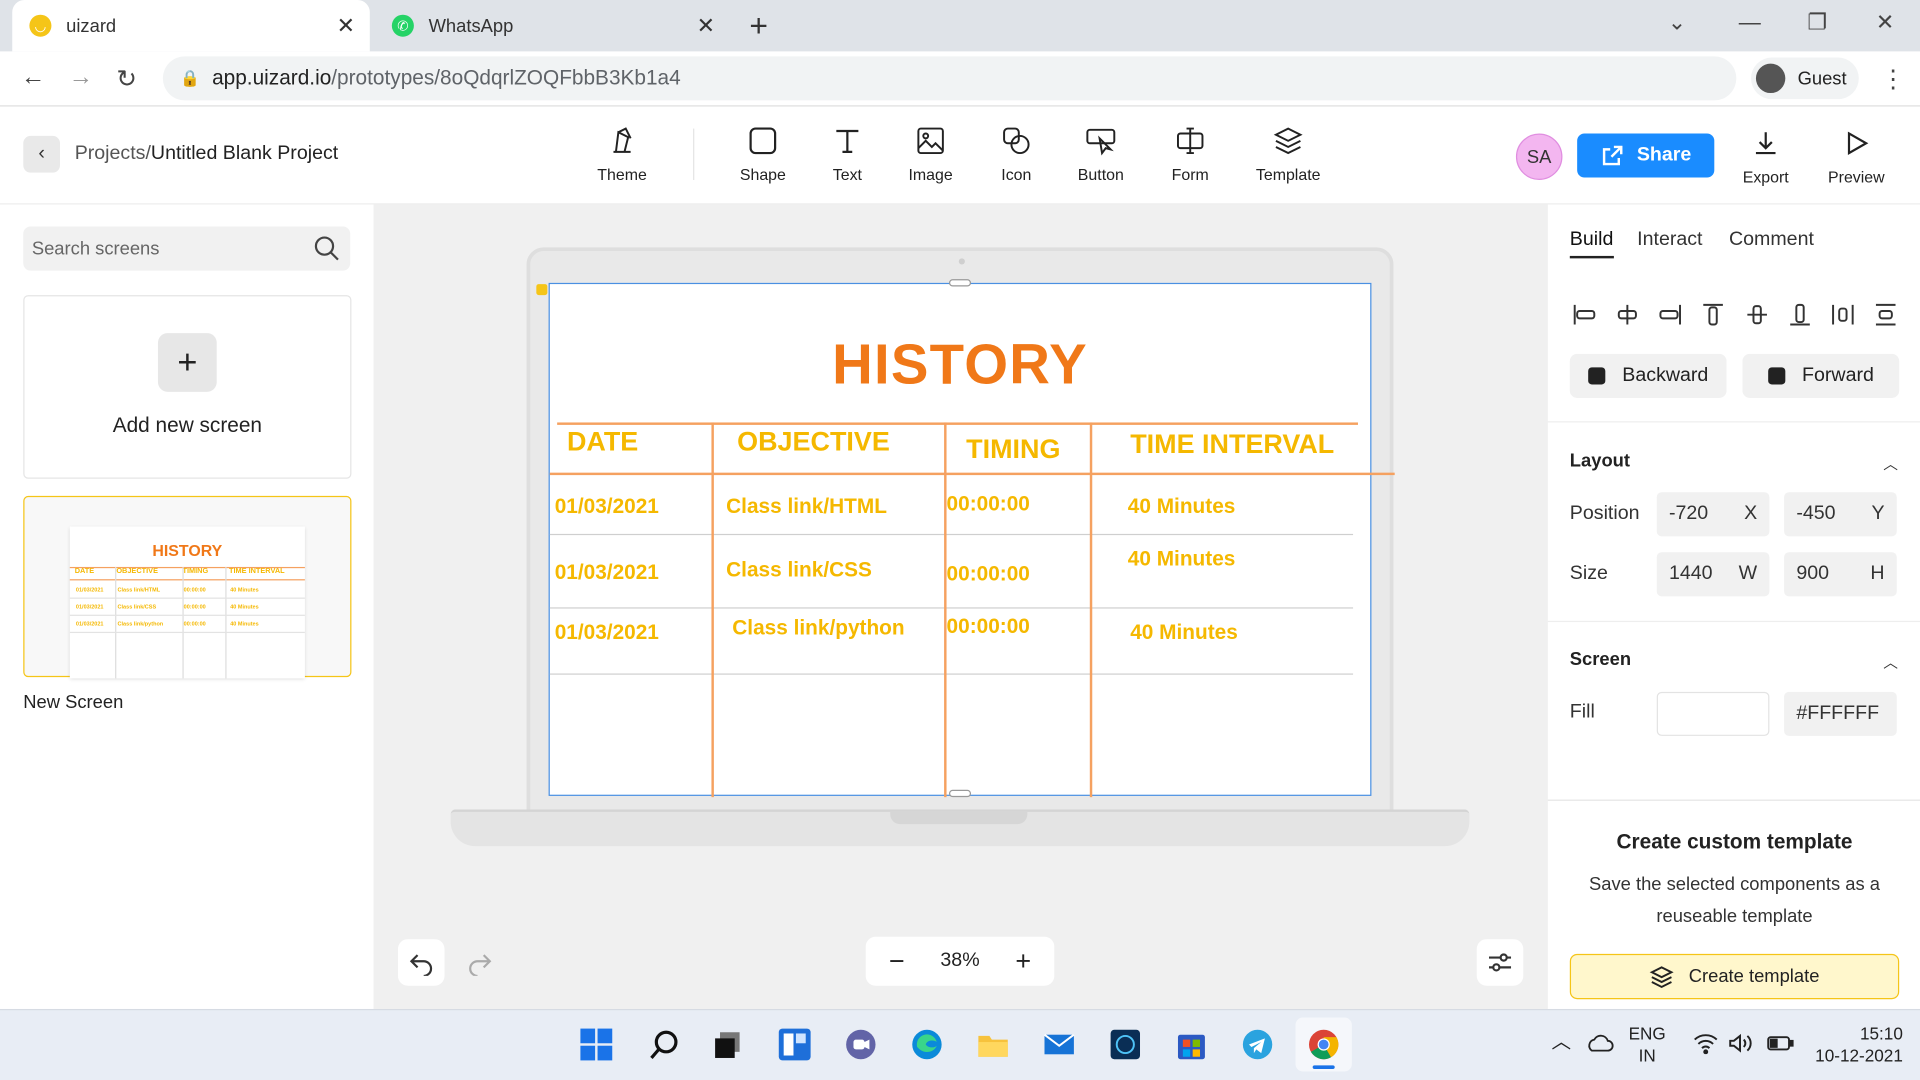  I want to click on selection-marker-icon, so click(542, 290).